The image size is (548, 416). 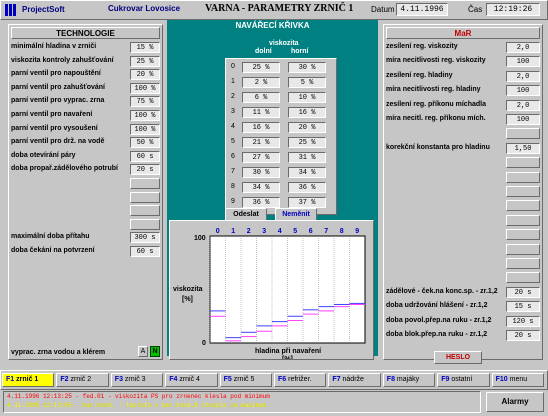 What do you see at coordinates (85, 47) in the screenshot?
I see `param-row: minimální hladina v zrniči 15 %` at bounding box center [85, 47].